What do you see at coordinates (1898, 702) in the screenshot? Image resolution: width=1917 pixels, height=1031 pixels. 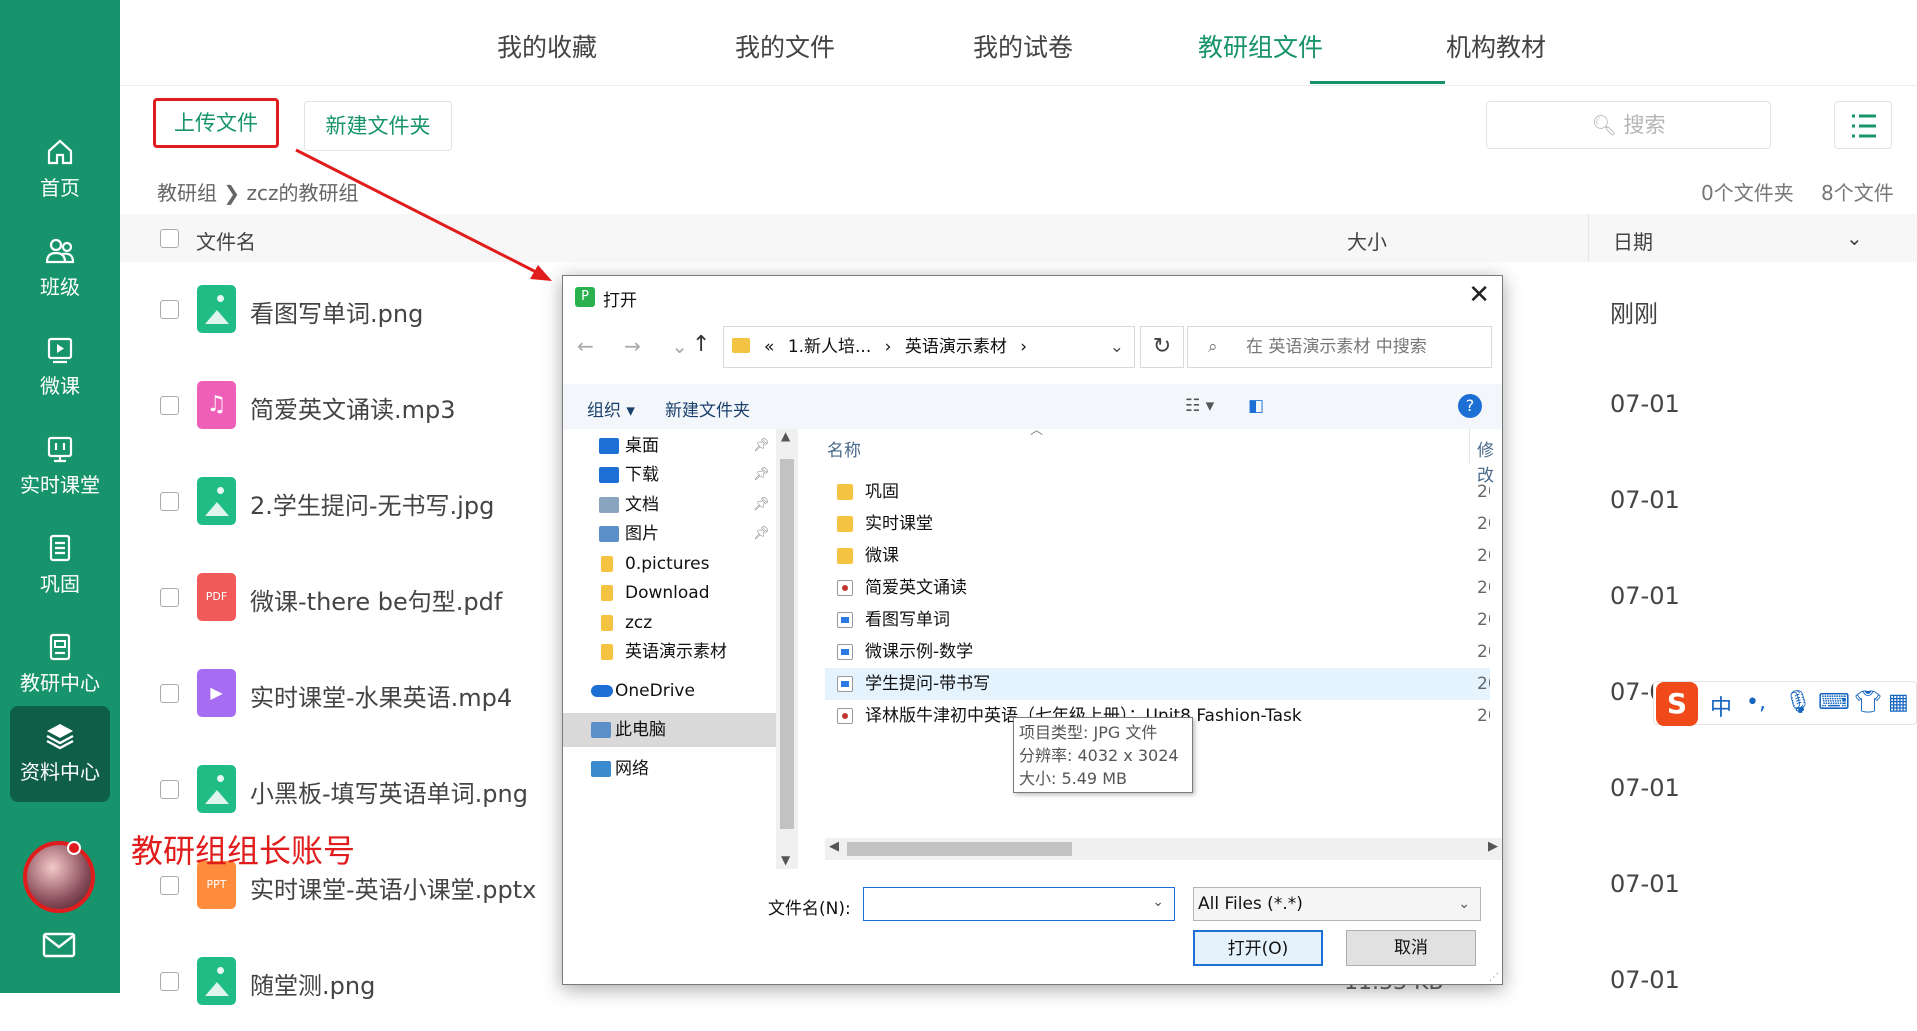 I see `toolbox-icon: ▦` at bounding box center [1898, 702].